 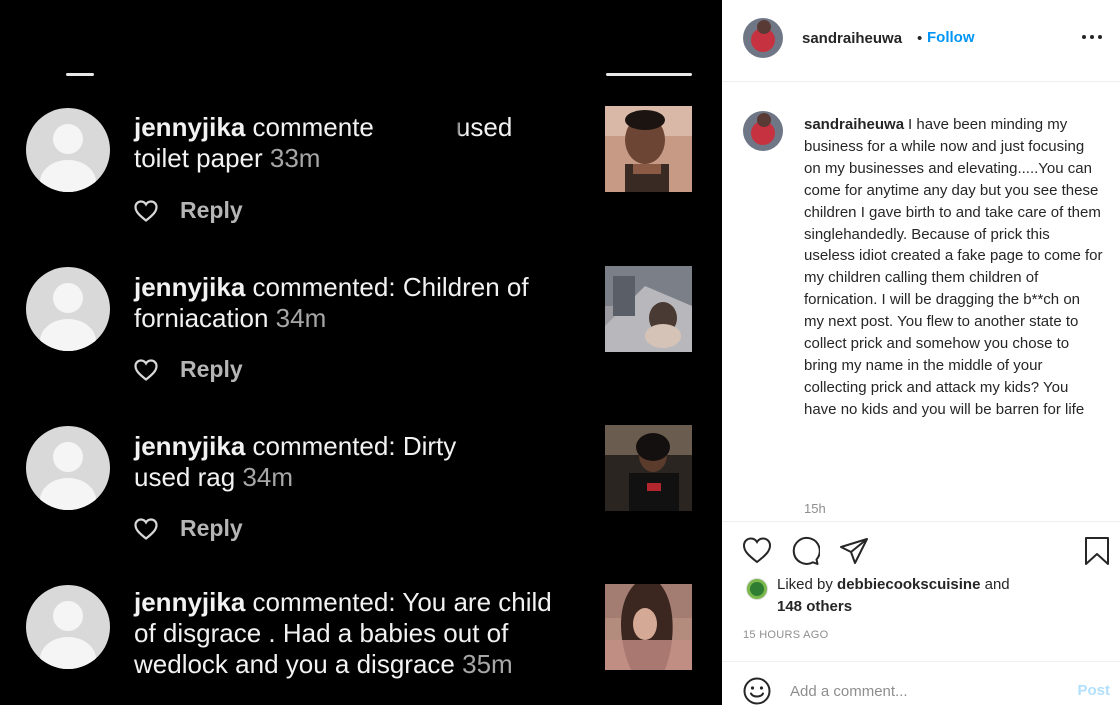 I want to click on post-timestamp: 15 HOURS AGO, so click(x=786, y=635).